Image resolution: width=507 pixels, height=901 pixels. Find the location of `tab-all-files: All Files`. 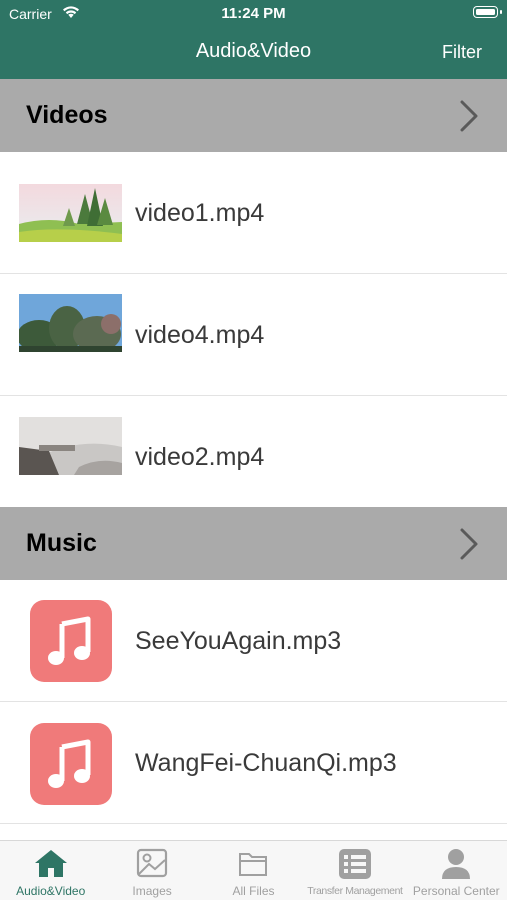

tab-all-files: All Files is located at coordinates (253, 871).